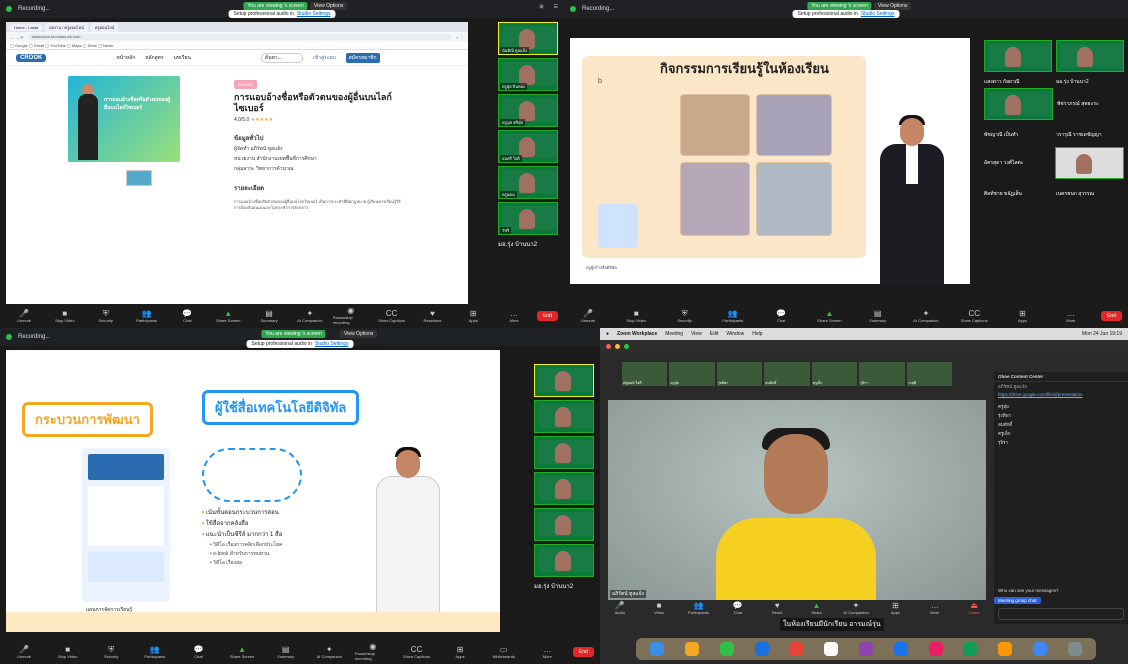 The width and height of the screenshot is (1128, 664). Describe the element at coordinates (182, 58) in the screenshot. I see `nav-link: บทเรียน` at that location.